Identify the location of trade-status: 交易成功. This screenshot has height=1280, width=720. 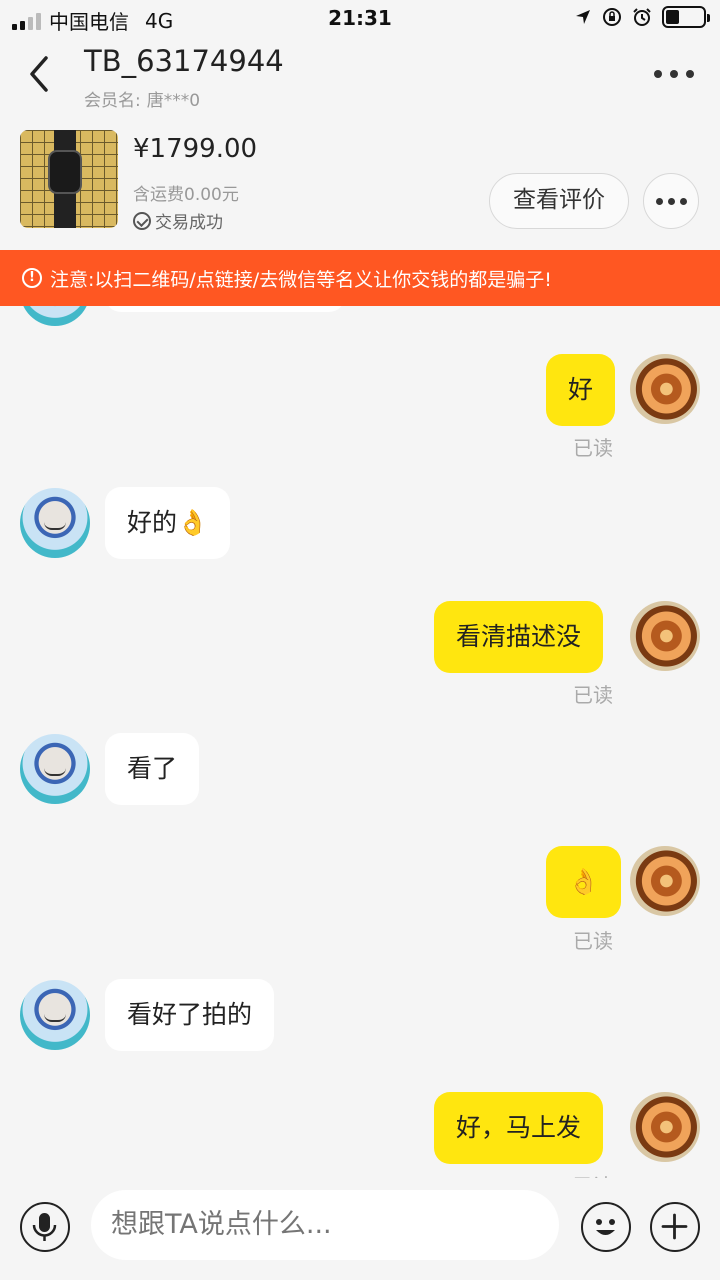
(178, 220).